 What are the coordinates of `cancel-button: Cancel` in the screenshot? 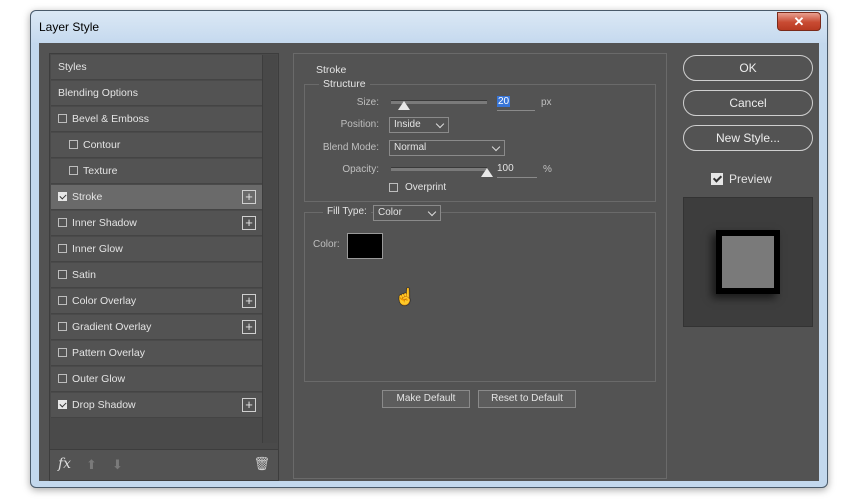 It's located at (748, 103).